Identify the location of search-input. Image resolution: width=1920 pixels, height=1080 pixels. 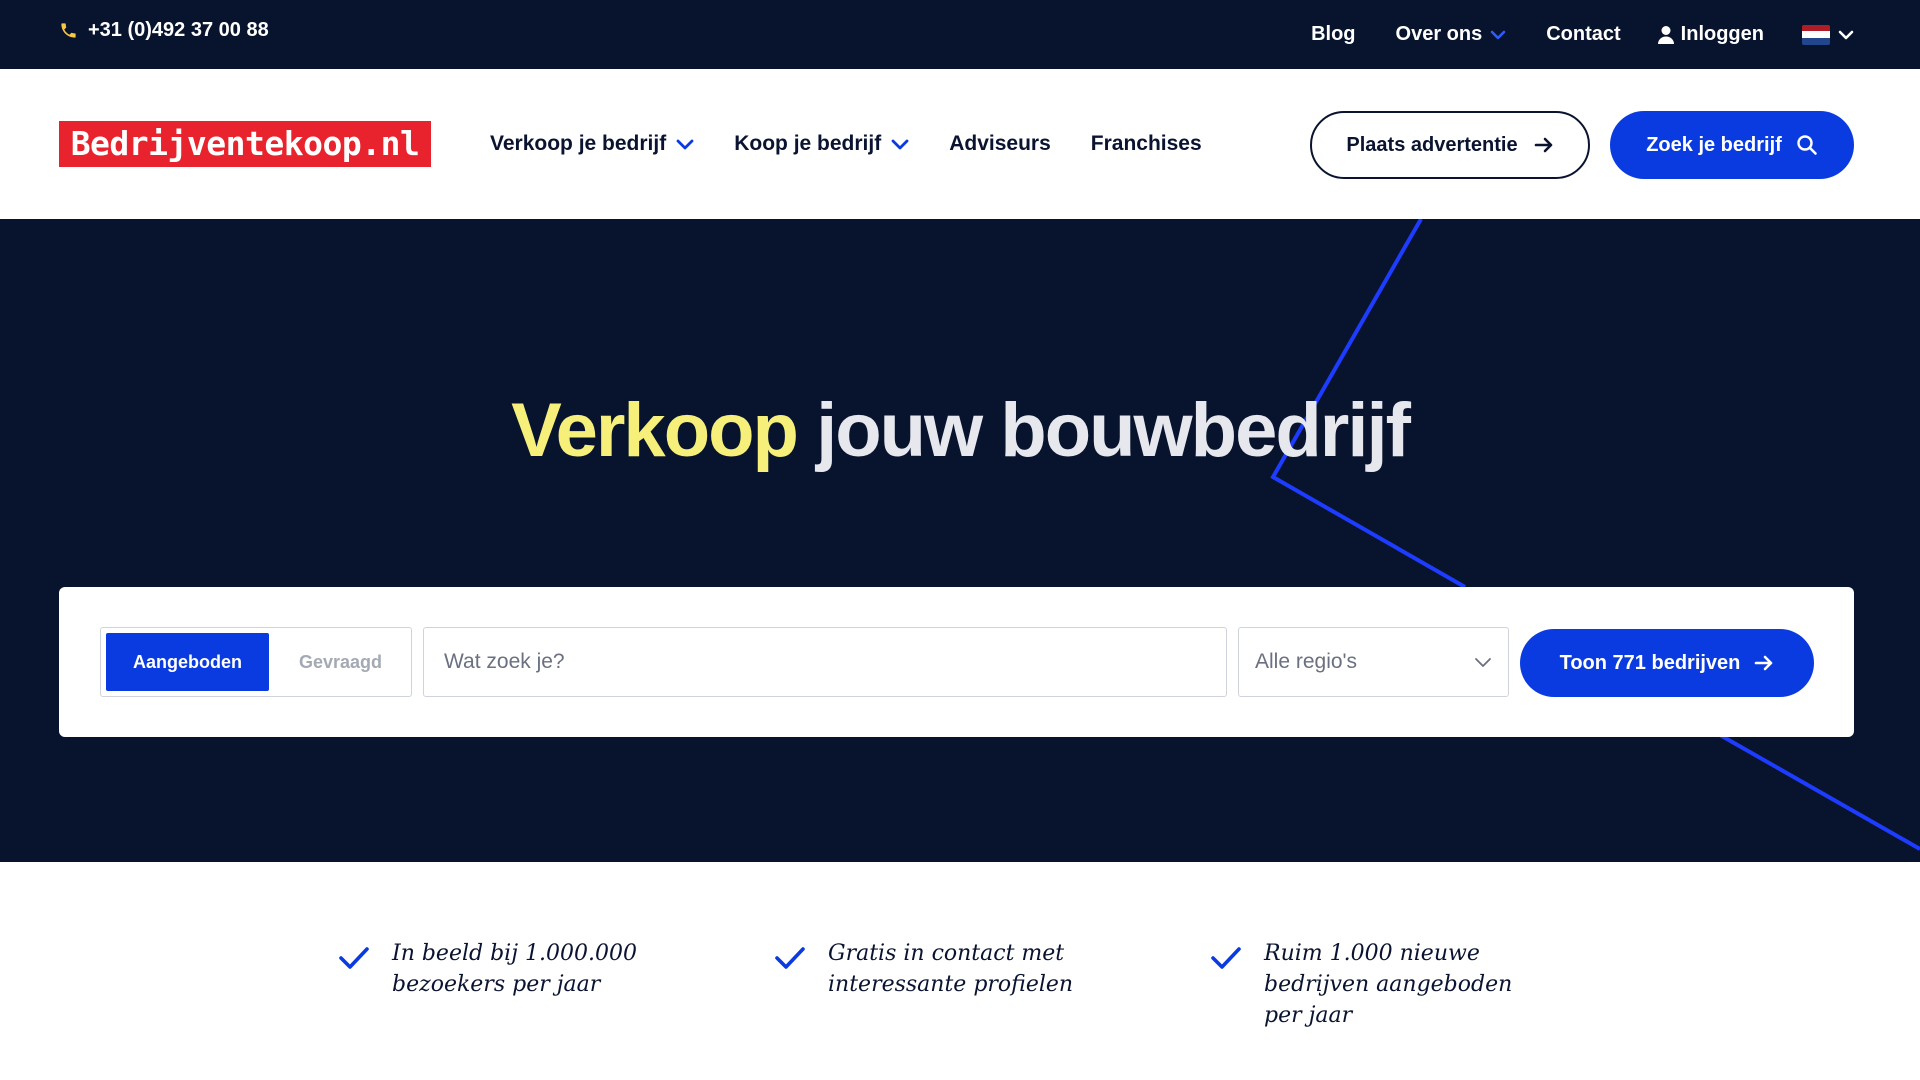
(825, 662).